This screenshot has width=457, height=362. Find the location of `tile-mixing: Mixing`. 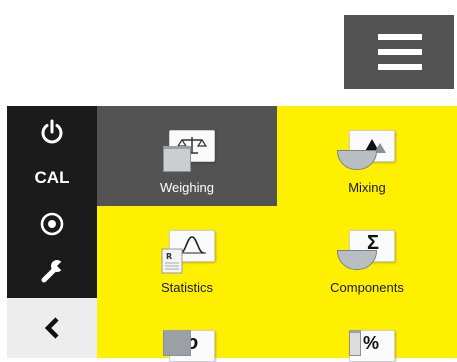

tile-mixing: Mixing is located at coordinates (367, 156).